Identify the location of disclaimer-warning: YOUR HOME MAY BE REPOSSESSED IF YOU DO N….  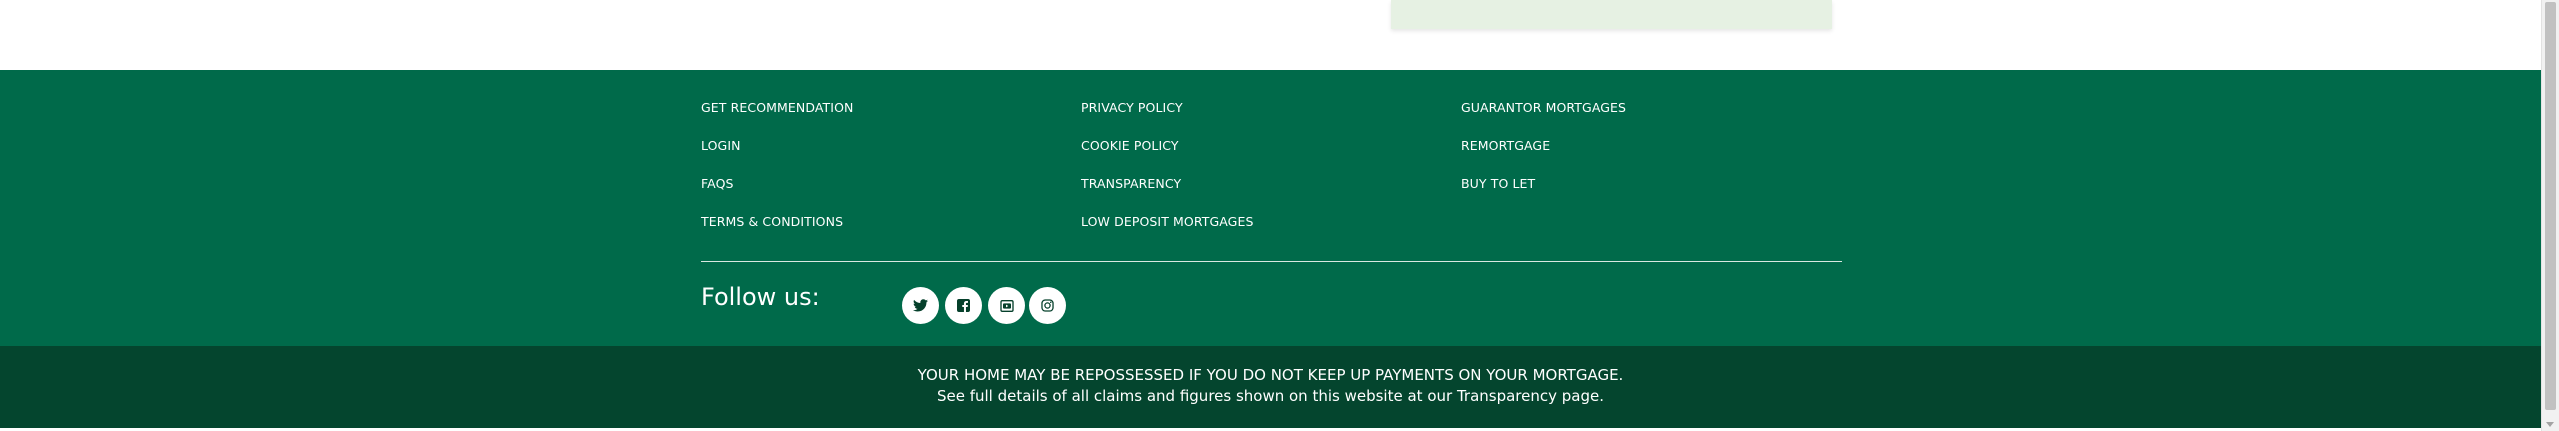
(1270, 375).